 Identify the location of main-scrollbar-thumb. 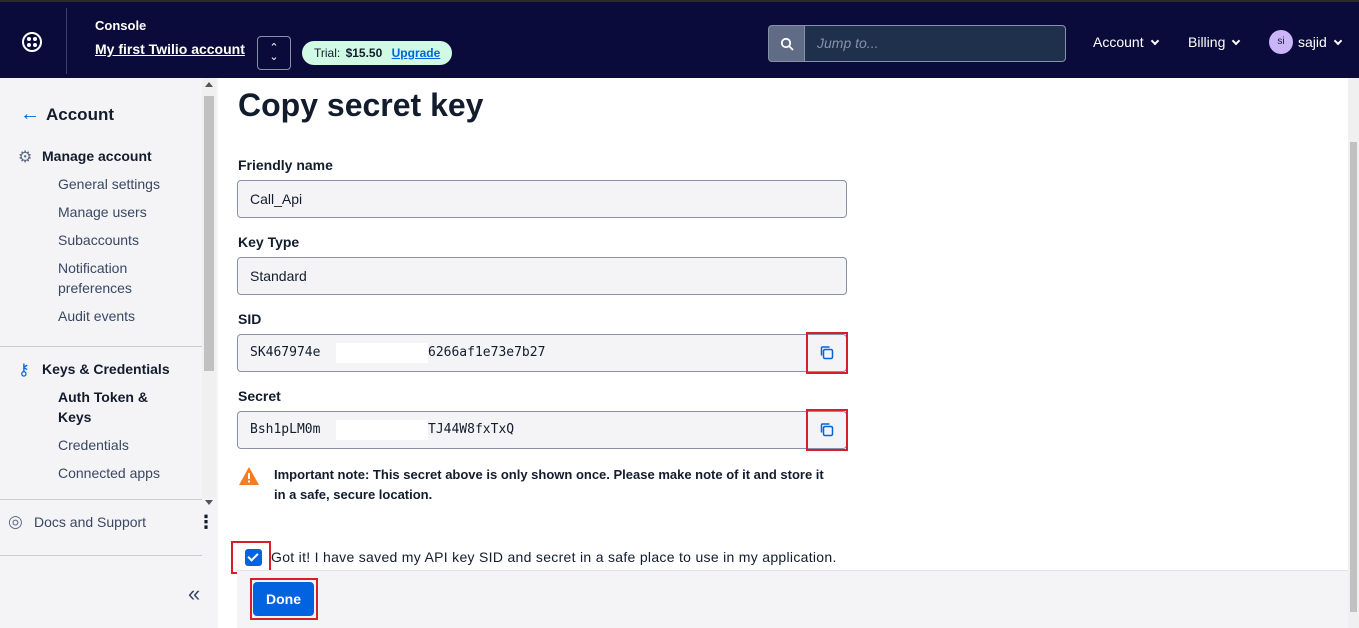
(1353, 377).